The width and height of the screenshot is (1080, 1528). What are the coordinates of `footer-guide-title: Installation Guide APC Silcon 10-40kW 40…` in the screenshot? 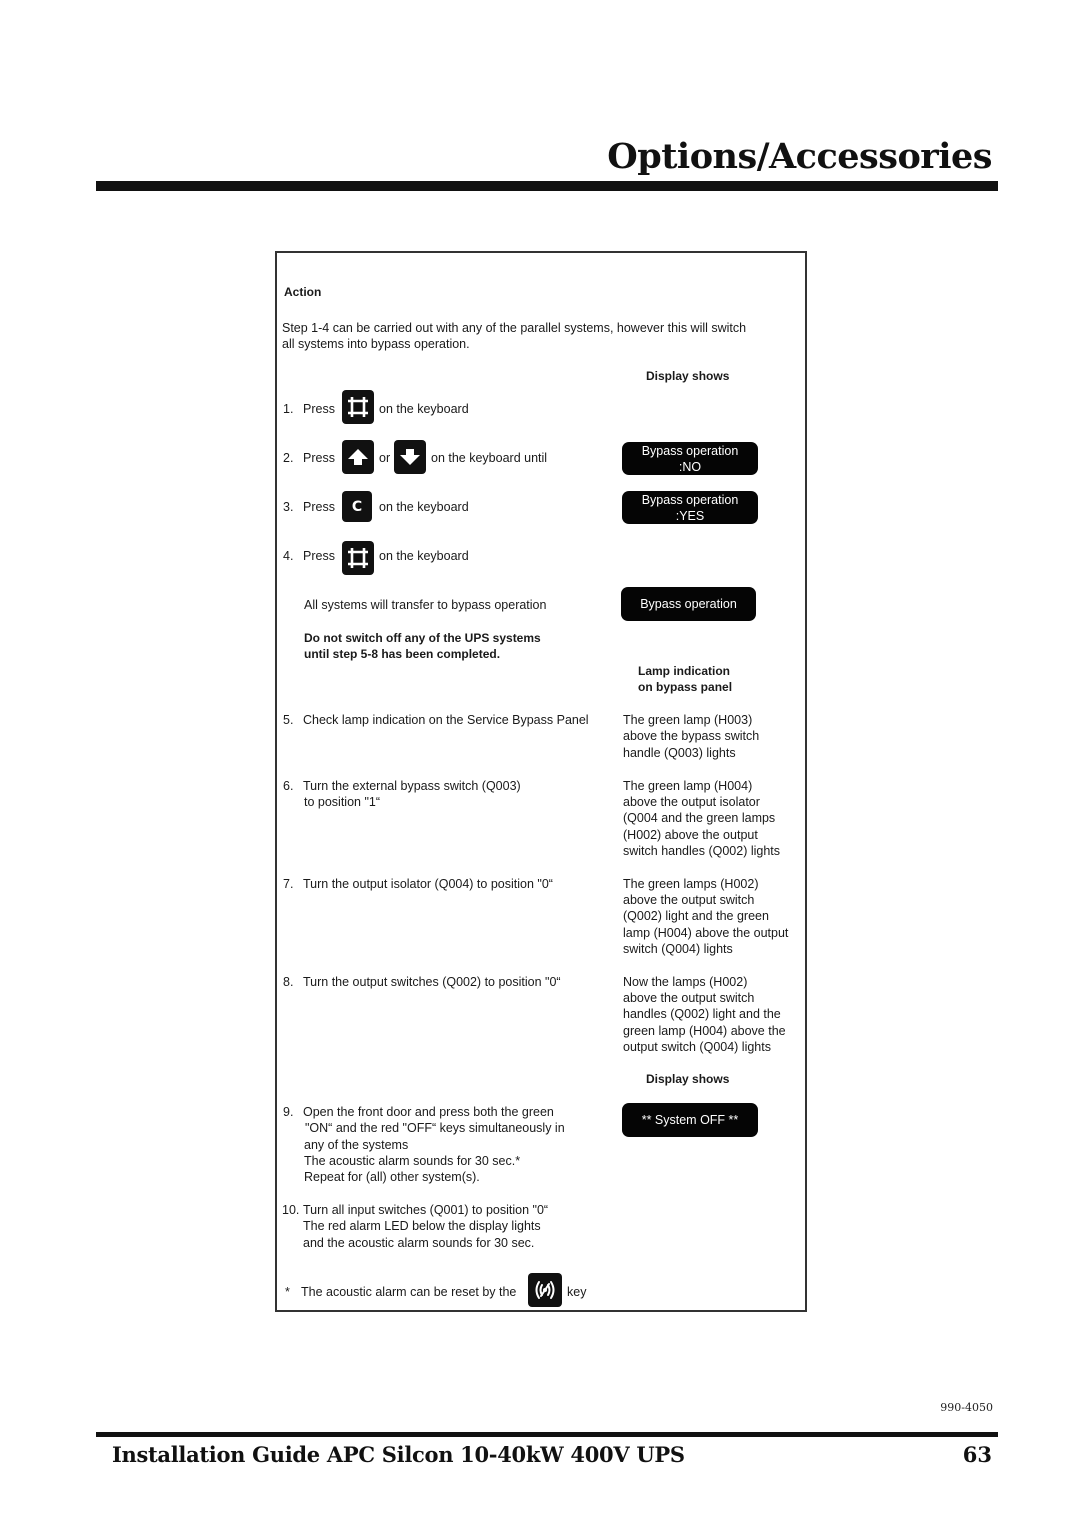 It's located at (398, 1454).